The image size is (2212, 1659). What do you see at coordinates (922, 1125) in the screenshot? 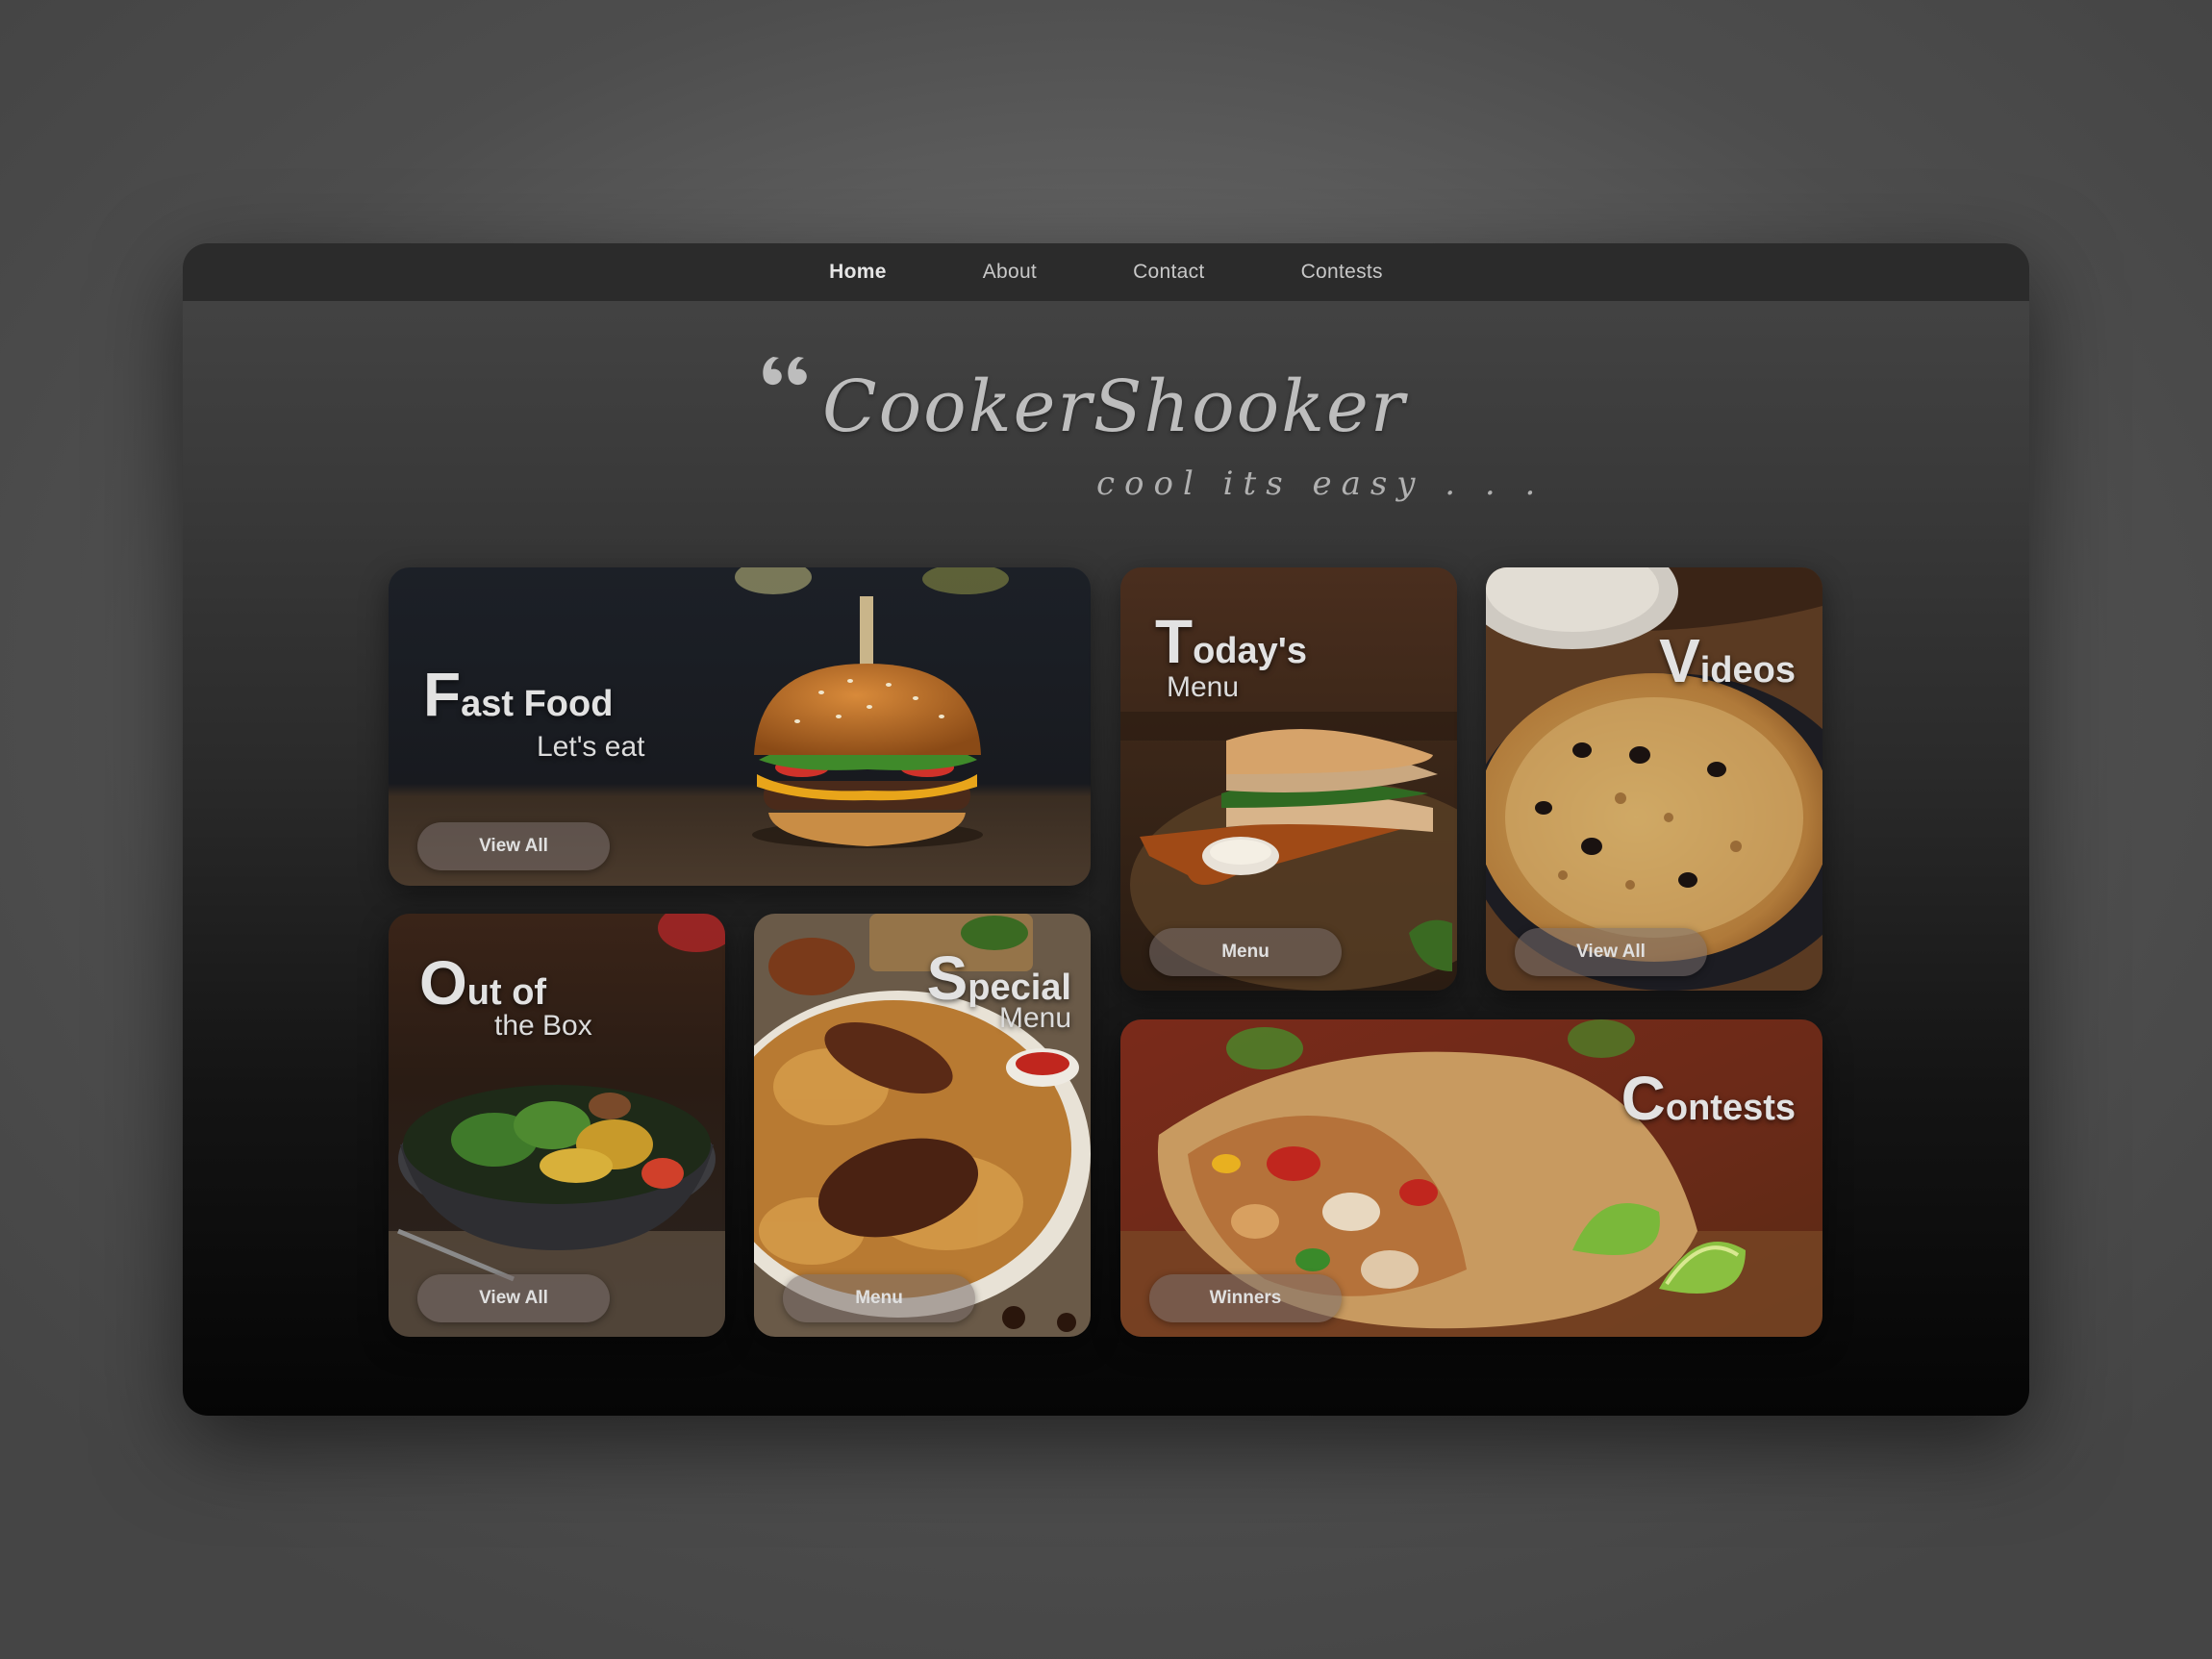
I see `card-special-menu: Special Menu Menu` at bounding box center [922, 1125].